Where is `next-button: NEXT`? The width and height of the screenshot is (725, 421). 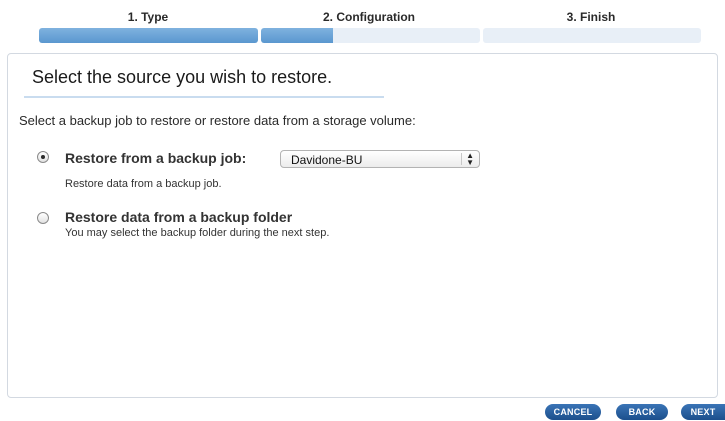
next-button: NEXT is located at coordinates (703, 412).